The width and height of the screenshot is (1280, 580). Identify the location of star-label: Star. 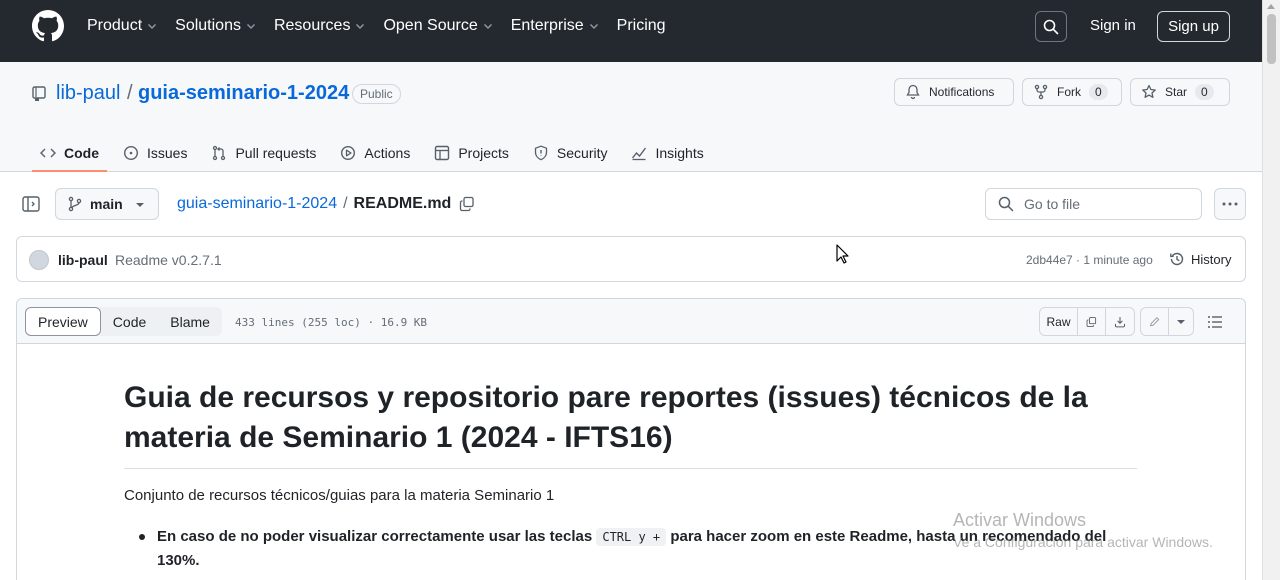
(1176, 92).